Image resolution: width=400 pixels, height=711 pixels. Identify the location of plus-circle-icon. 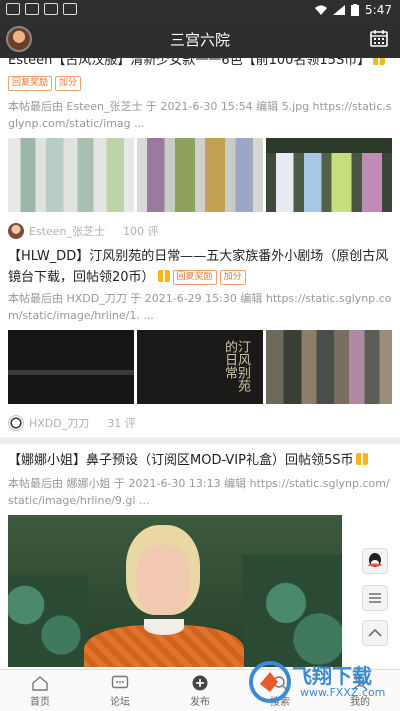
(200, 683).